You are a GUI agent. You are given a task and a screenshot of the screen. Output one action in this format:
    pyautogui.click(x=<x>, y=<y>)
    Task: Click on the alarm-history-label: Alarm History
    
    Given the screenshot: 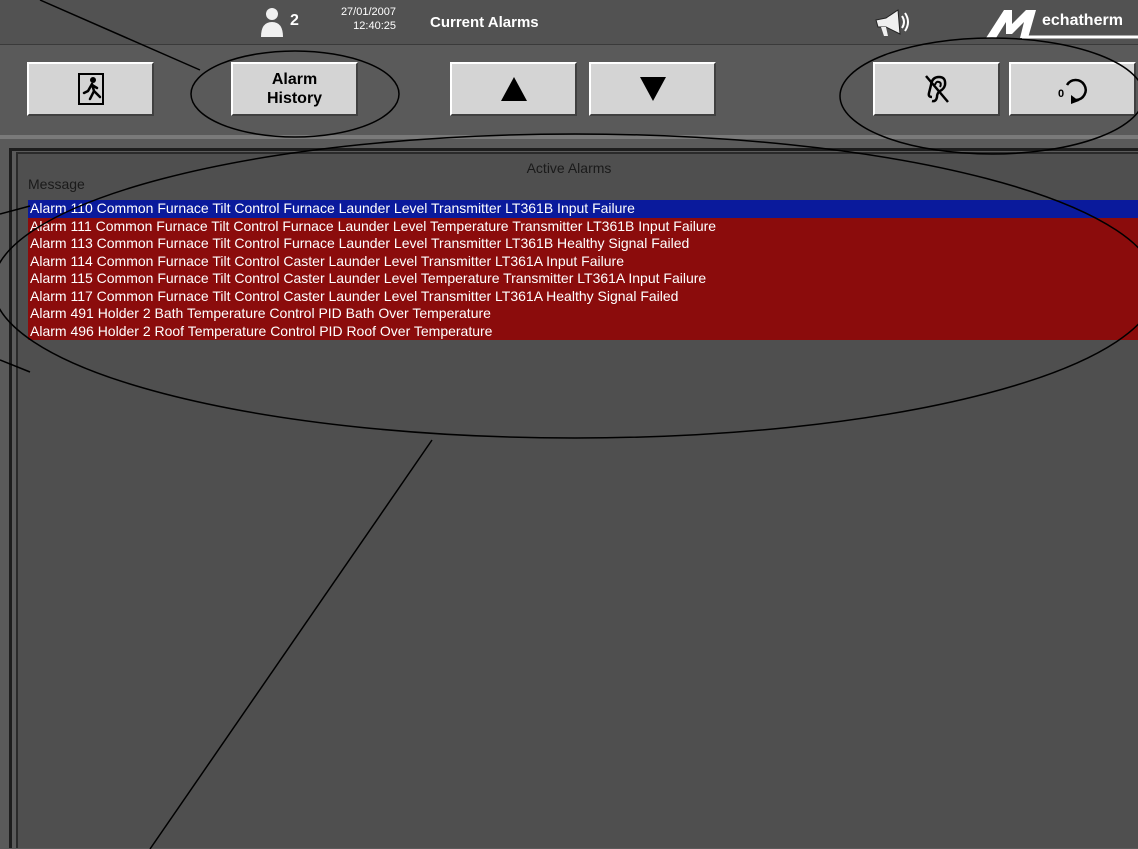 What is the action you would take?
    pyautogui.click(x=294, y=89)
    